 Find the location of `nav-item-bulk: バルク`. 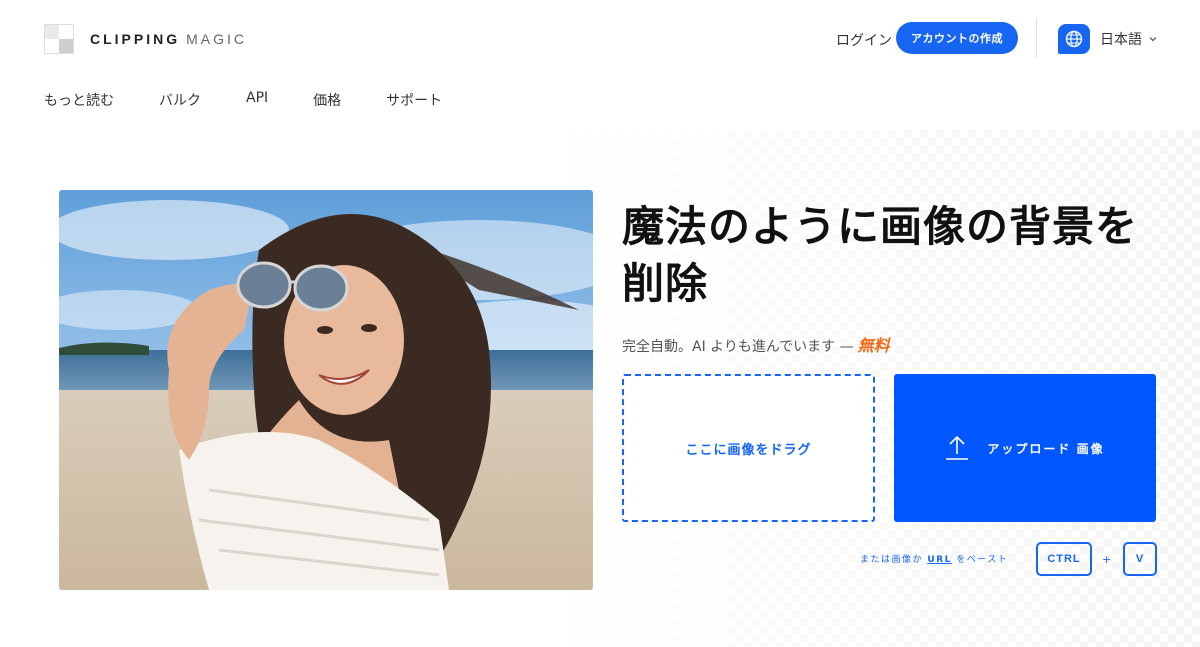

nav-item-bulk: バルク is located at coordinates (180, 100).